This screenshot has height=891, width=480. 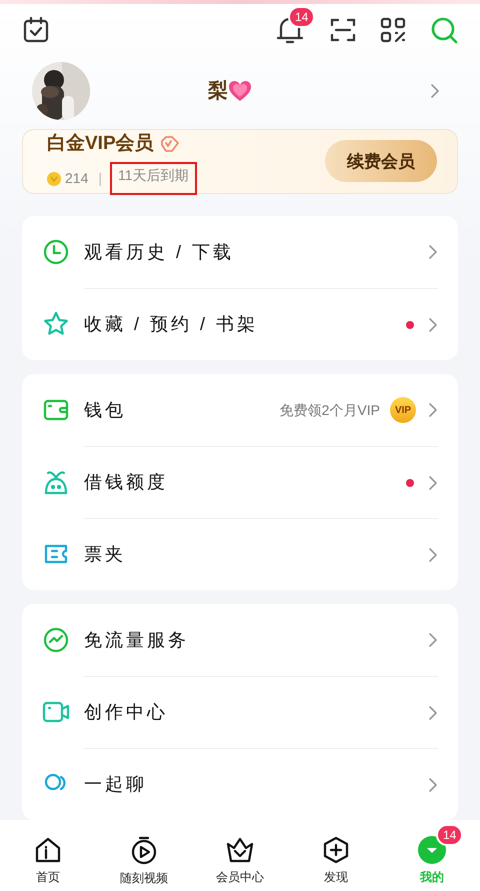 What do you see at coordinates (240, 712) in the screenshot?
I see `menu-item: 创作中心` at bounding box center [240, 712].